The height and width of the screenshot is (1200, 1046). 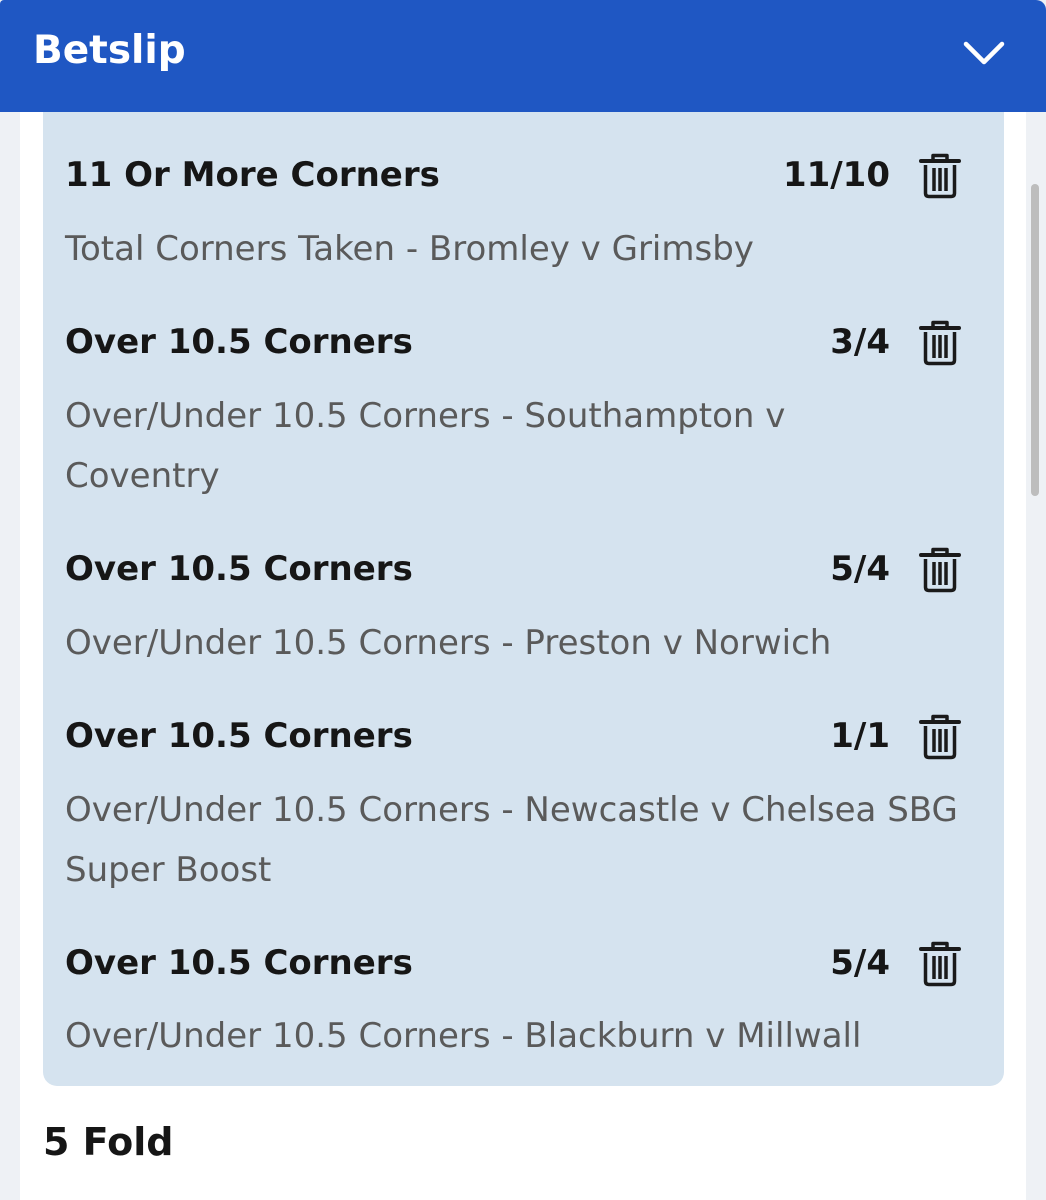 I want to click on scrollbar, so click(x=1035, y=340).